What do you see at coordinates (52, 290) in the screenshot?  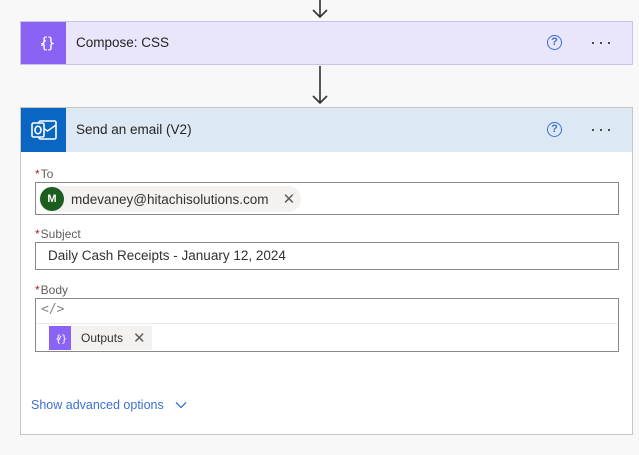 I see `body-label: *Body` at bounding box center [52, 290].